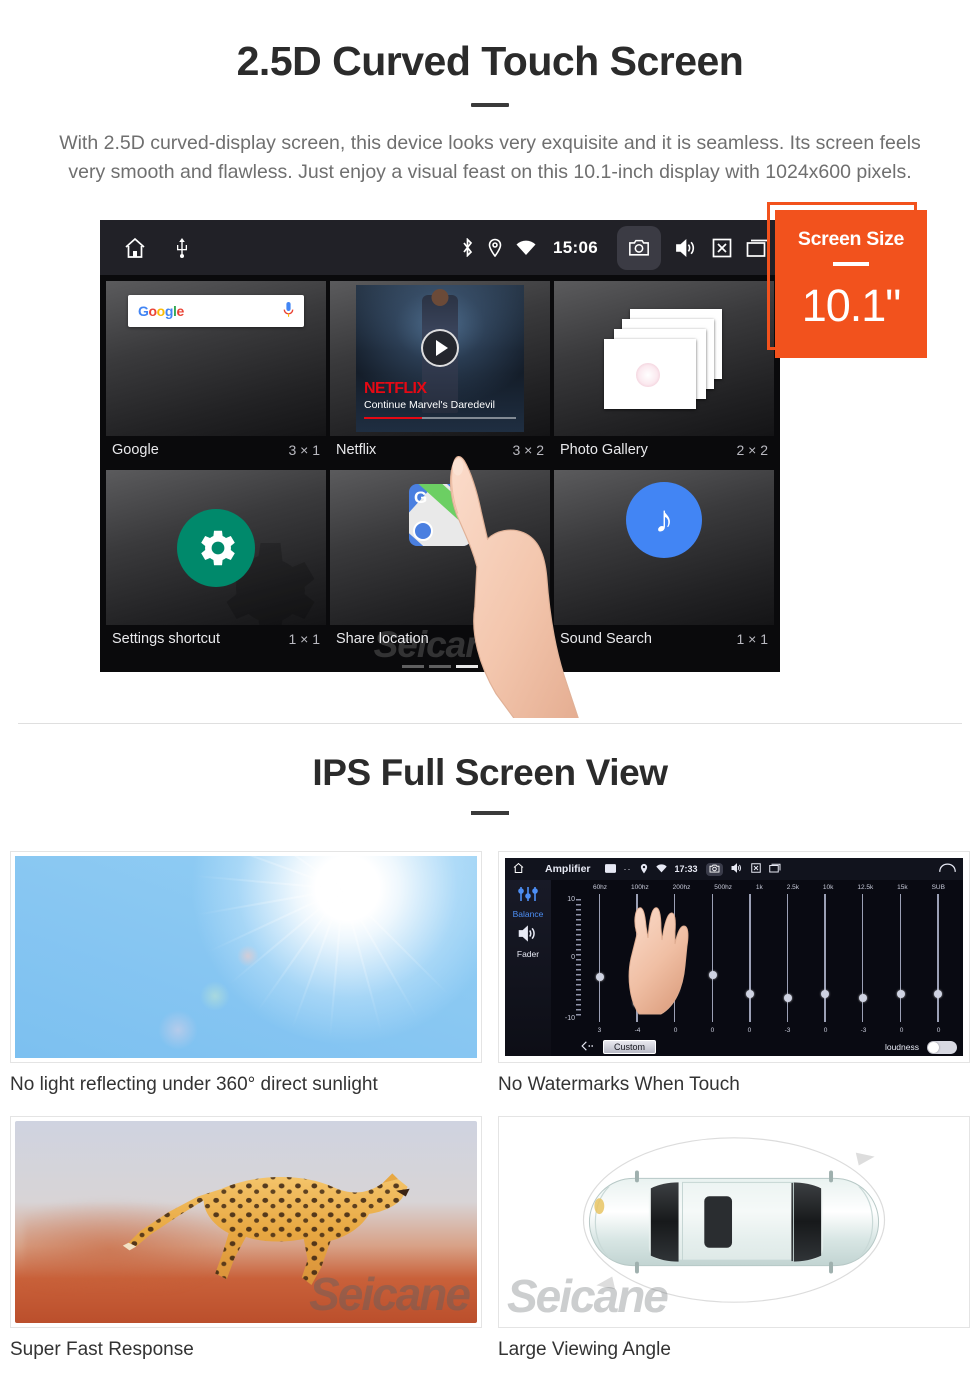  Describe the element at coordinates (664, 520) in the screenshot. I see `music-note-icon: ♪` at that location.